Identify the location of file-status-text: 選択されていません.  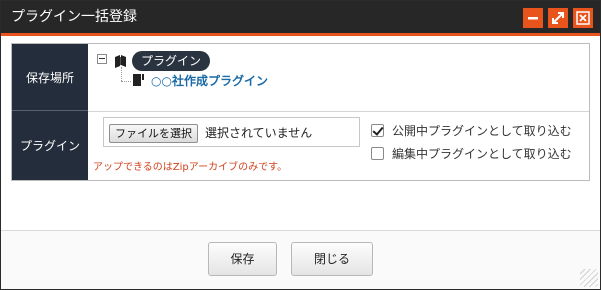
(259, 133).